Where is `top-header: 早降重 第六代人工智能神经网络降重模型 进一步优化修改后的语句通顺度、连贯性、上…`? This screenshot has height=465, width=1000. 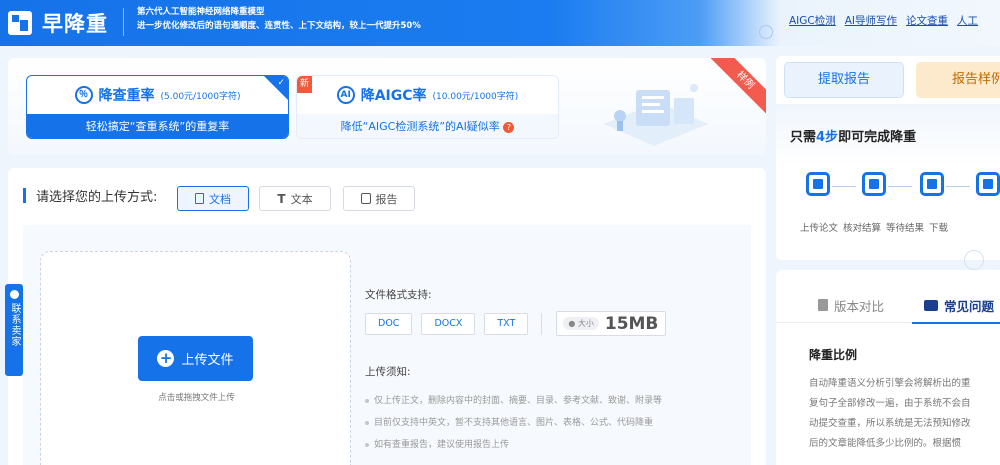 top-header: 早降重 第六代人工智能神经网络降重模型 进一步优化修改后的语句通顺度、连贯性、上… is located at coordinates (500, 23).